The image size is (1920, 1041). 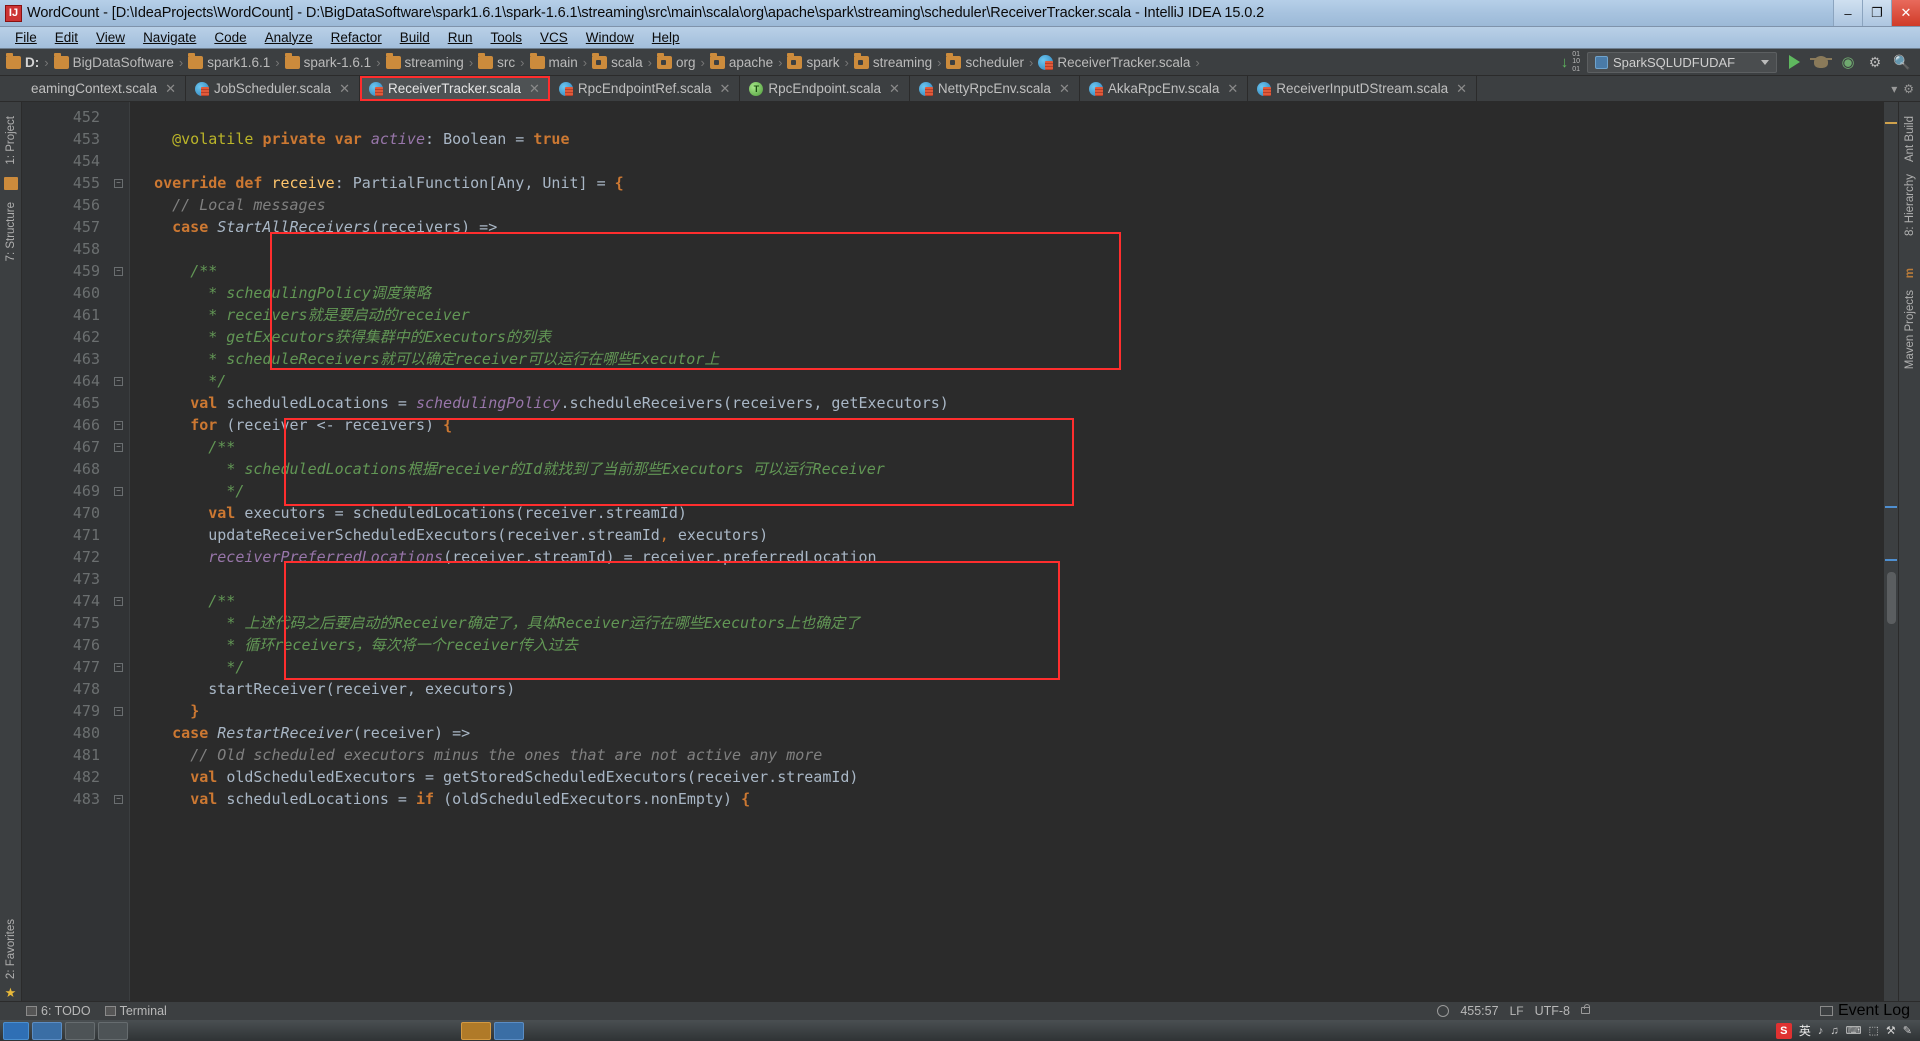 I want to click on tab-list-icon: ▾, so click(x=1894, y=89).